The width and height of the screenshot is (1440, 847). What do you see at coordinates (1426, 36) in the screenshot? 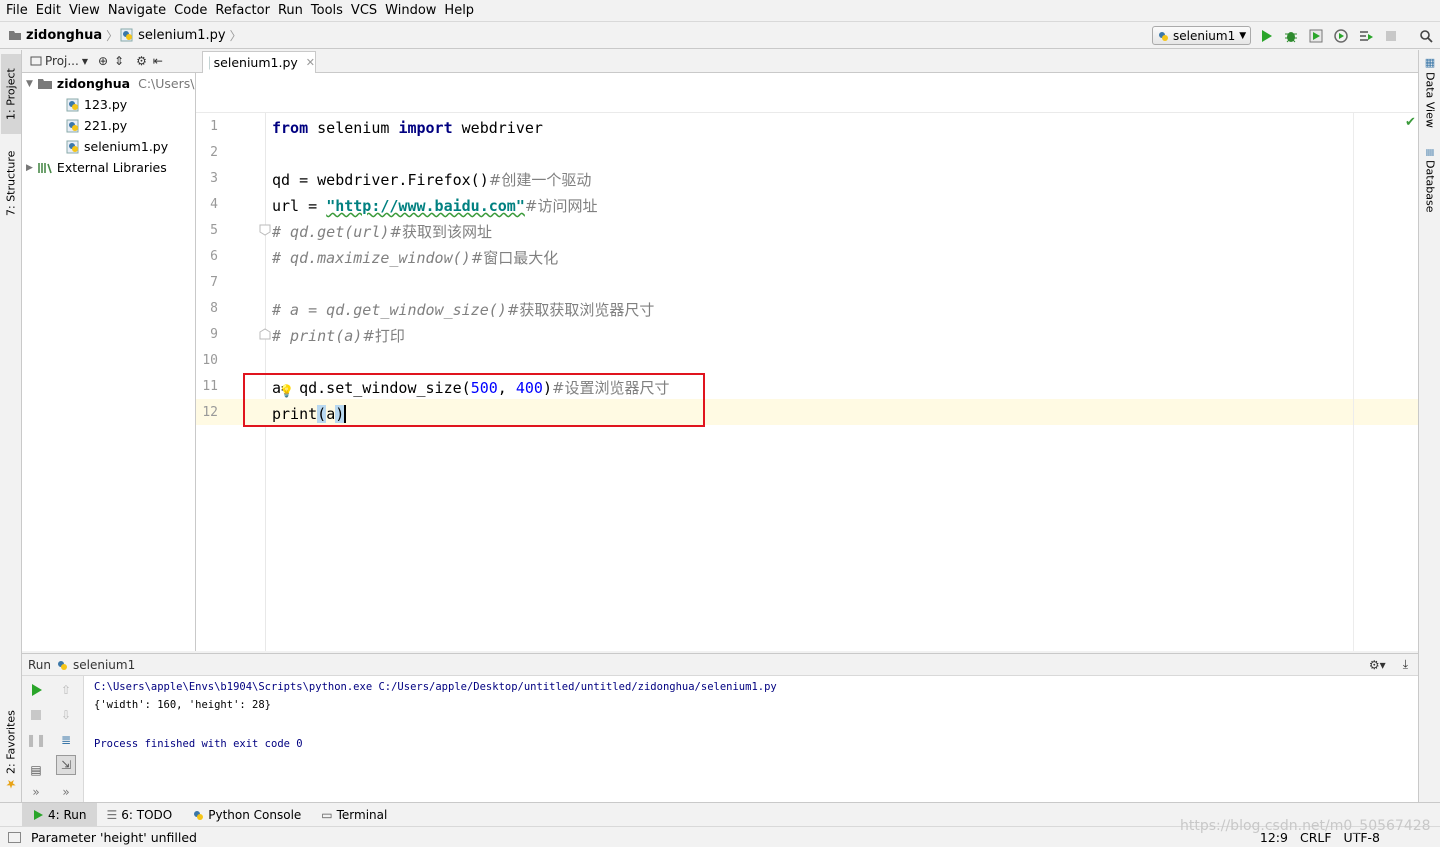
I see `search-everywhere-button` at bounding box center [1426, 36].